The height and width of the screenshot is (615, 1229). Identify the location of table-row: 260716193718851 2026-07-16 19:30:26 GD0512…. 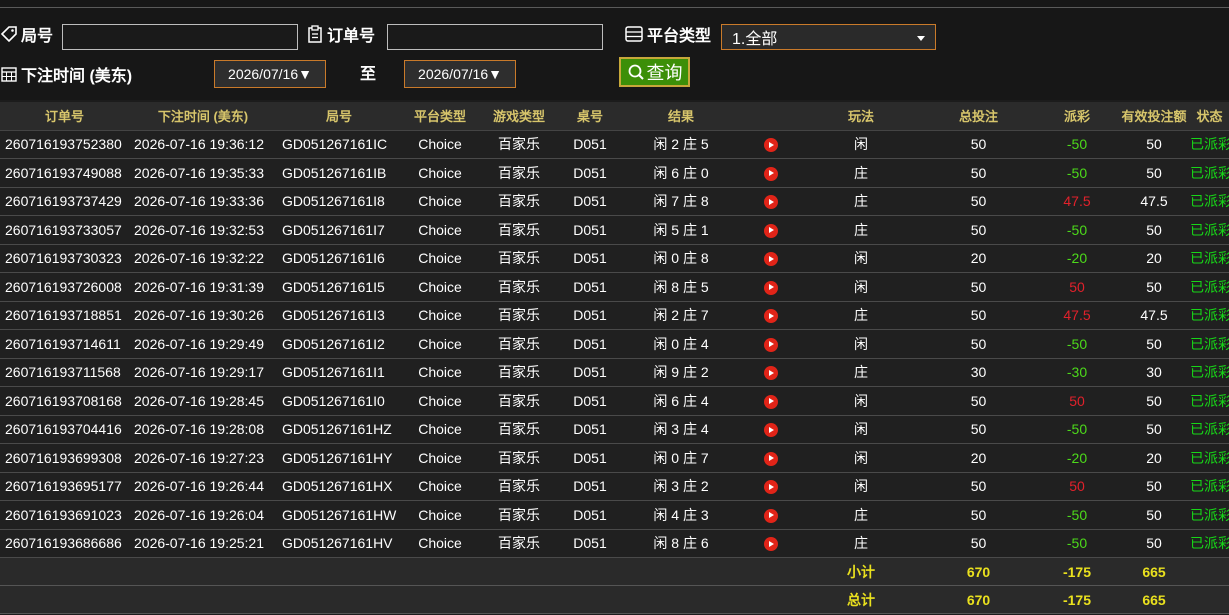
(614, 315).